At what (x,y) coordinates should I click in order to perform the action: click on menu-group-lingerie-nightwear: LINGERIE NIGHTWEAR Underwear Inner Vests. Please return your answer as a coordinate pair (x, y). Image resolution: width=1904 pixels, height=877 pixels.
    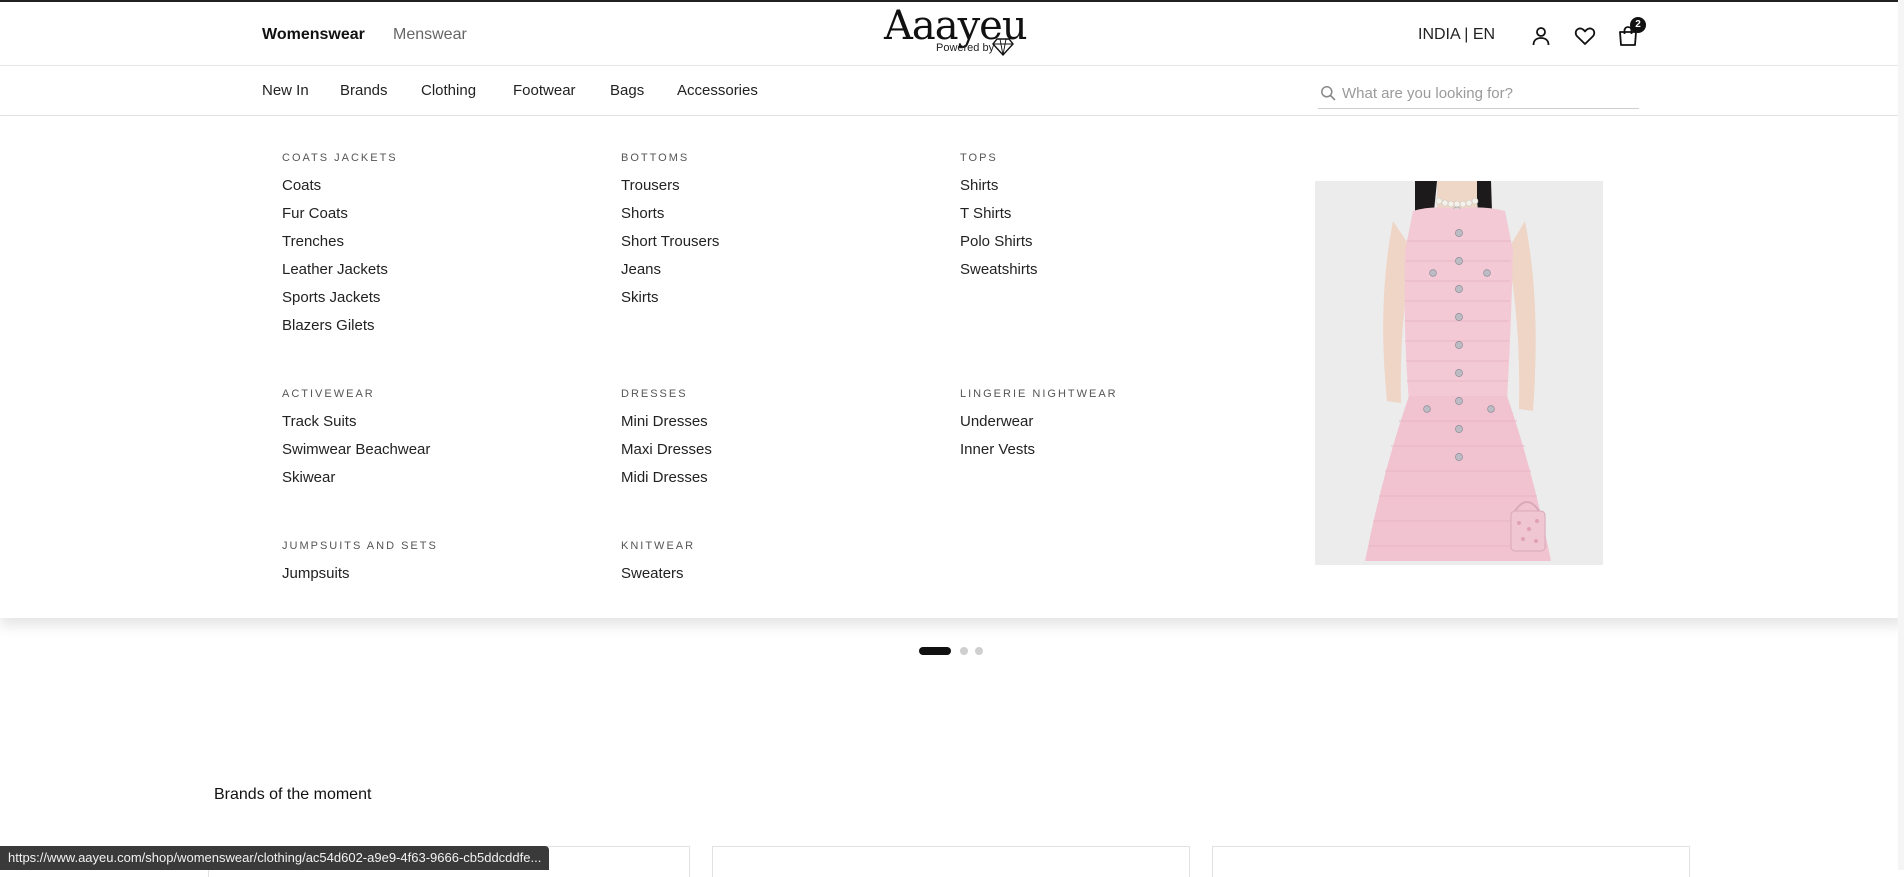
    Looking at the image, I should click on (1039, 428).